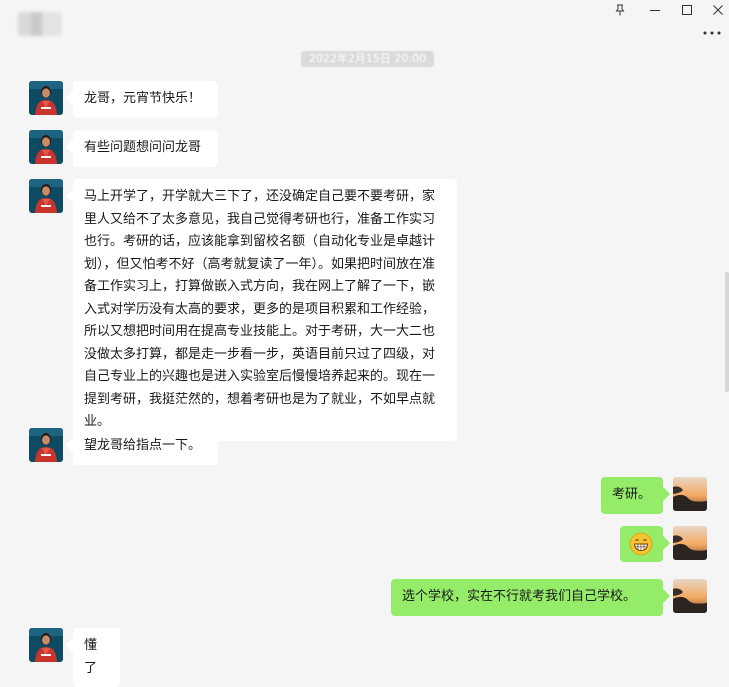 Image resolution: width=729 pixels, height=687 pixels. Describe the element at coordinates (40, 24) in the screenshot. I see `contact-name: ▒▒▒▒` at that location.